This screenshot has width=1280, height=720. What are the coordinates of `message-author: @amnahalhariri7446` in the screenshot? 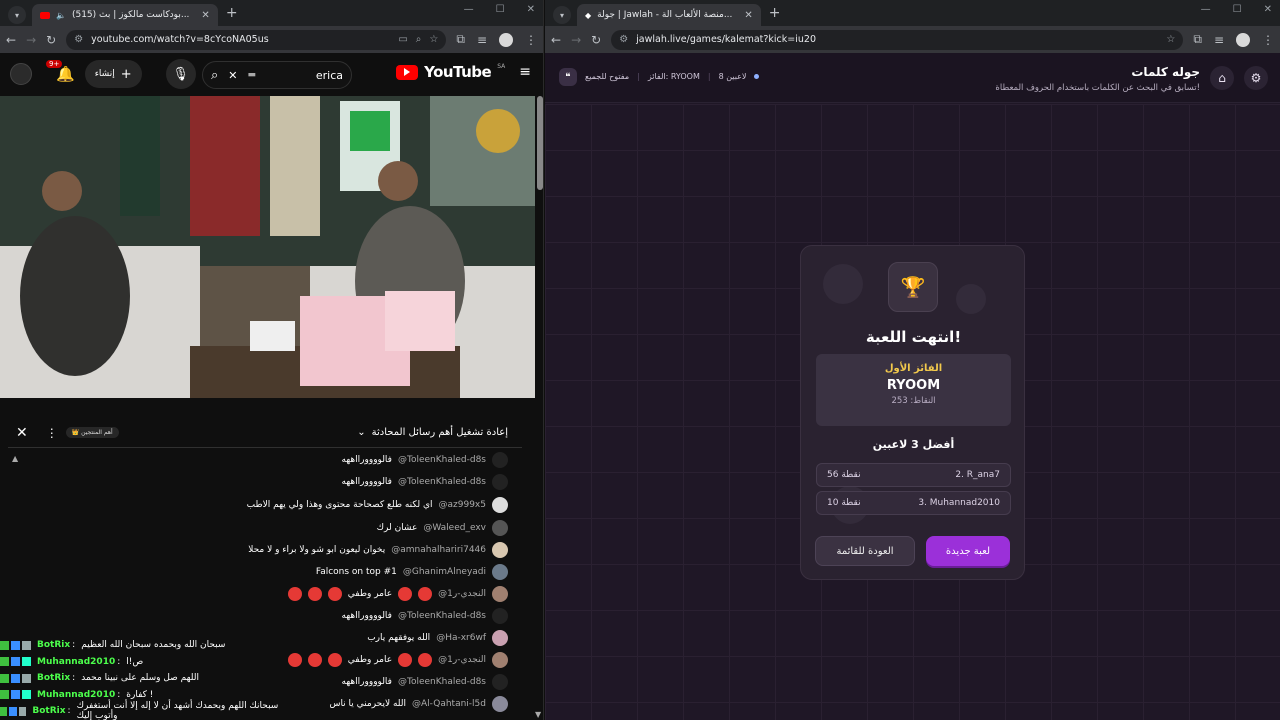 It's located at (438, 550).